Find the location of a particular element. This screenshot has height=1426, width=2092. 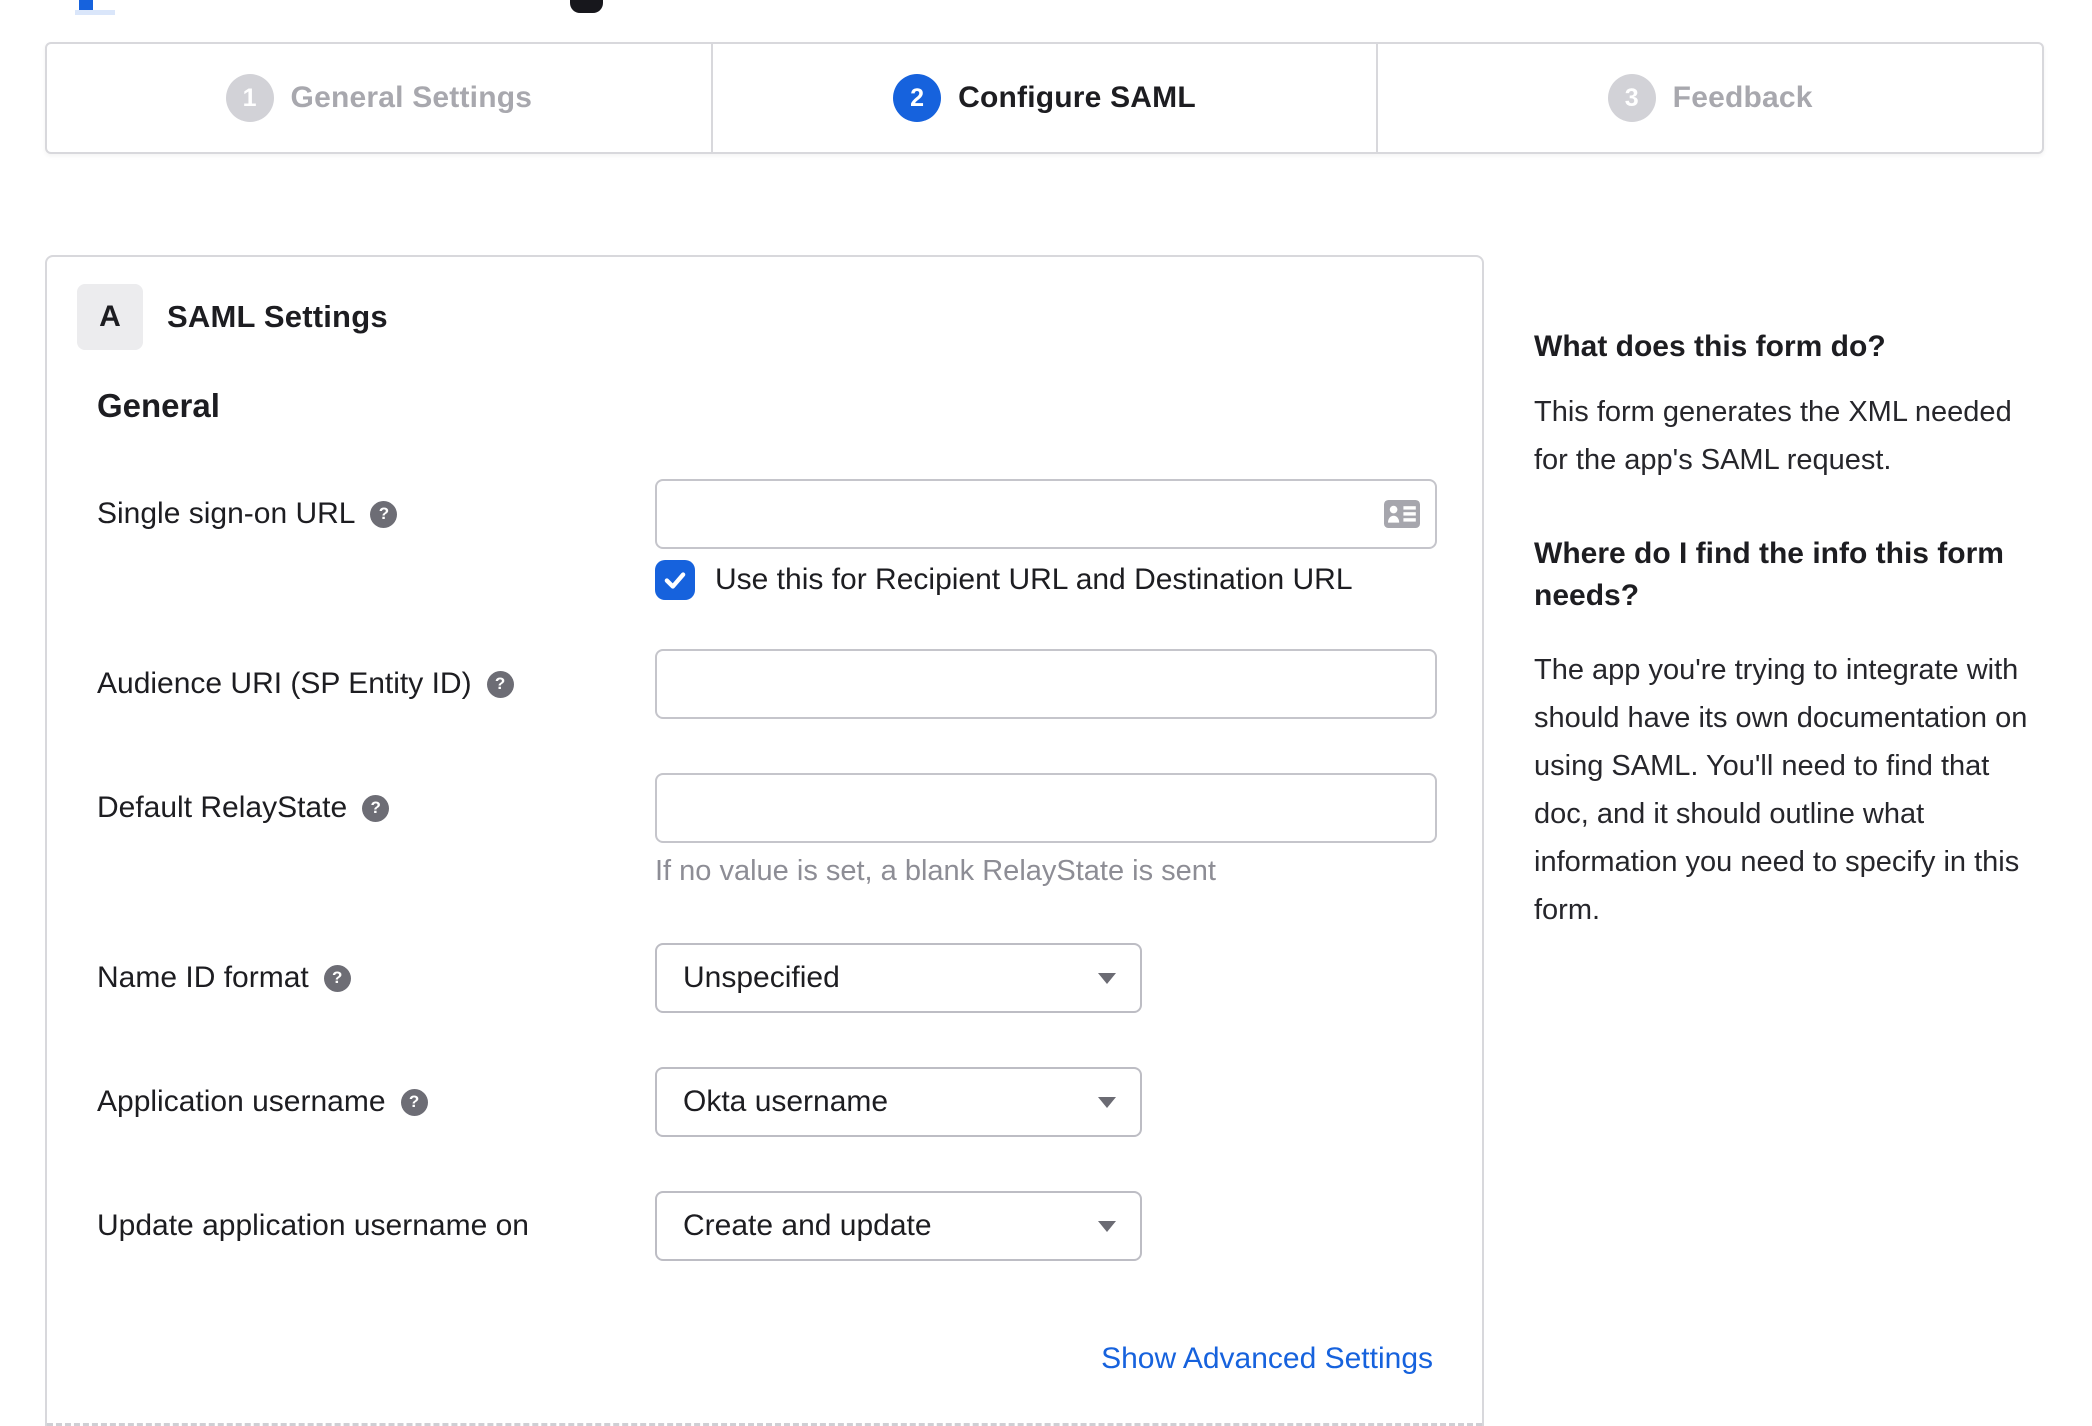

audience-uri-input is located at coordinates (1046, 684).